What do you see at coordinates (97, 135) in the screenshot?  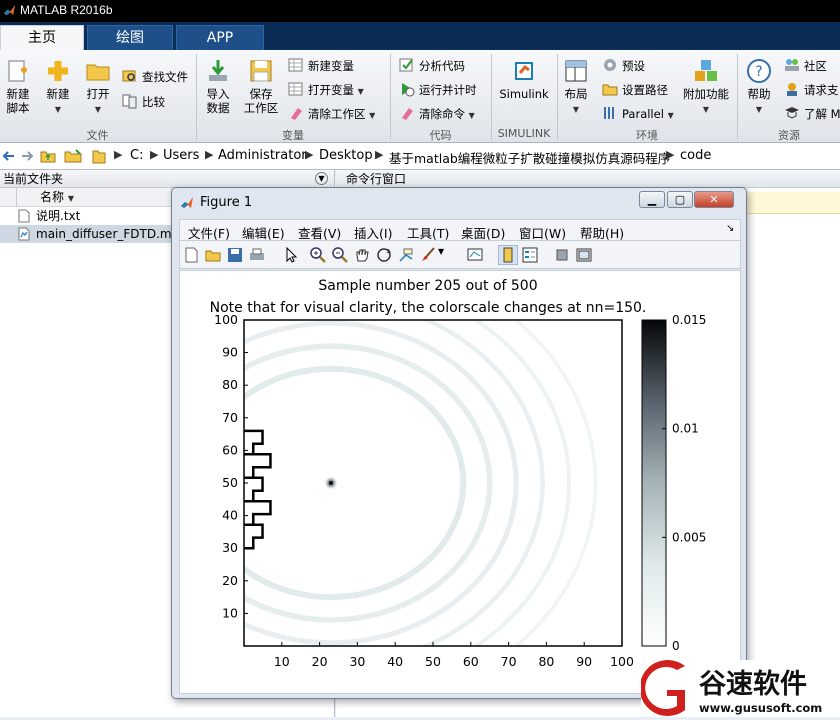 I see `group-label-file: 文件` at bounding box center [97, 135].